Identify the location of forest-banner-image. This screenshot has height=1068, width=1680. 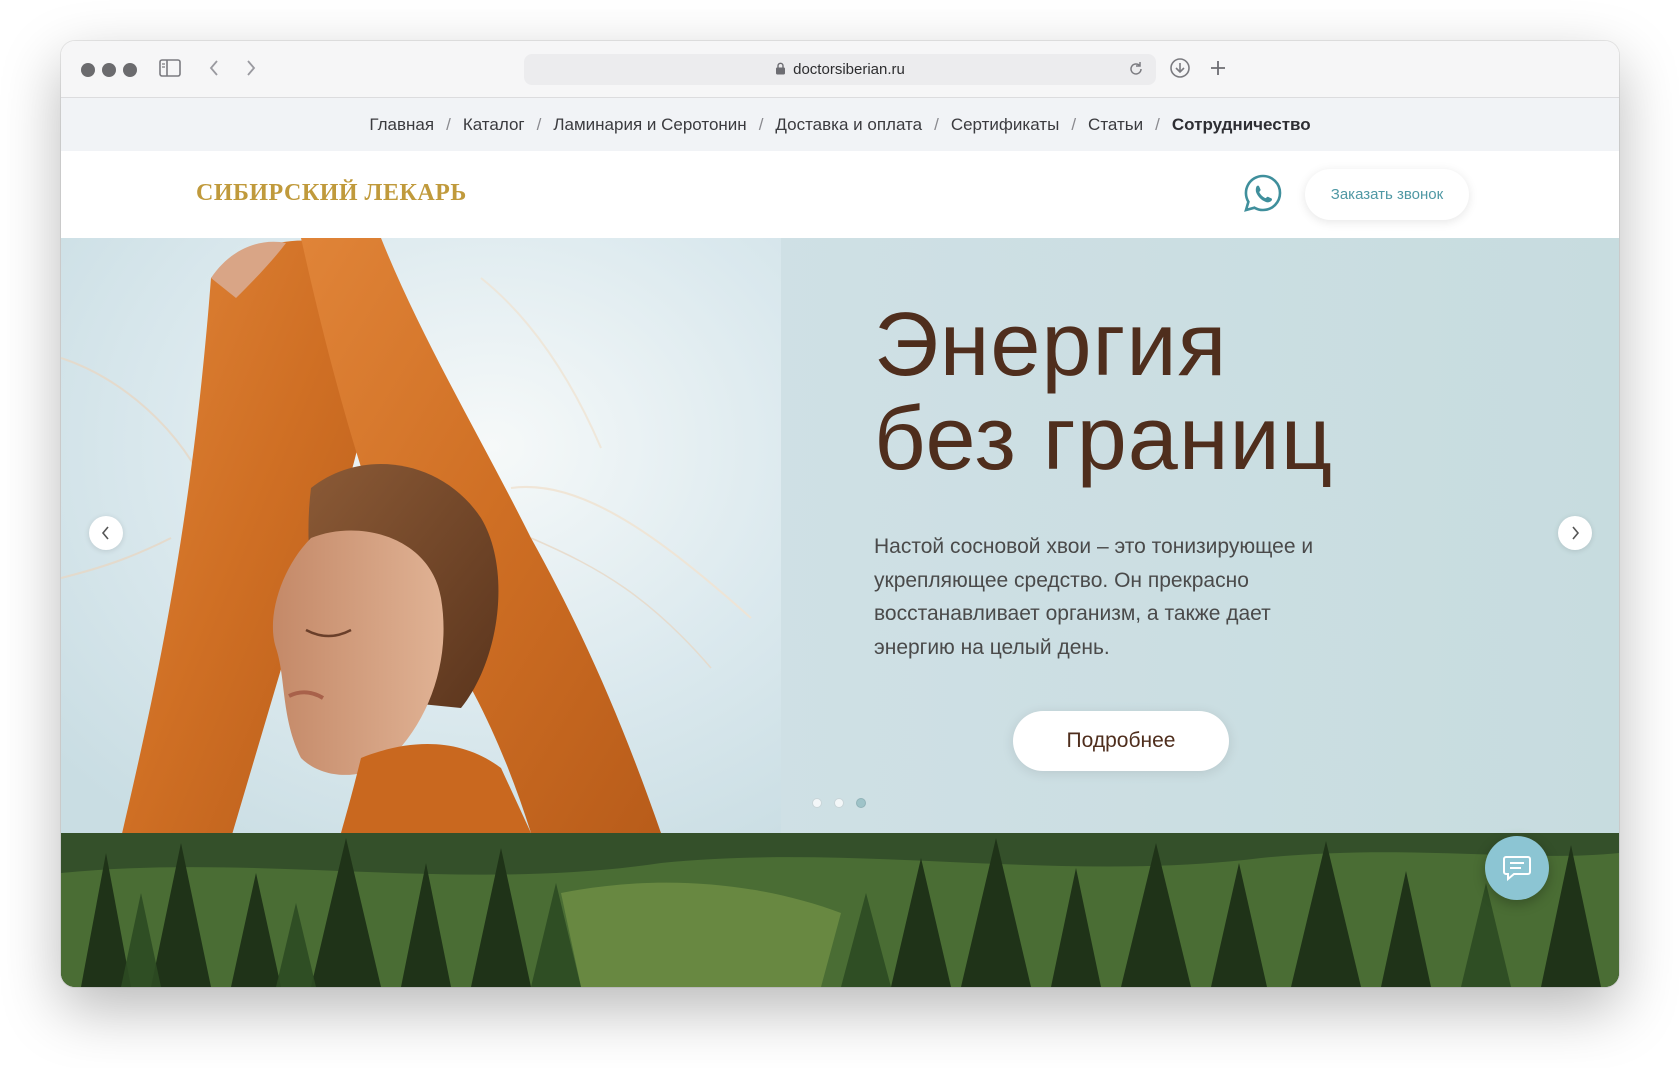
(840, 910).